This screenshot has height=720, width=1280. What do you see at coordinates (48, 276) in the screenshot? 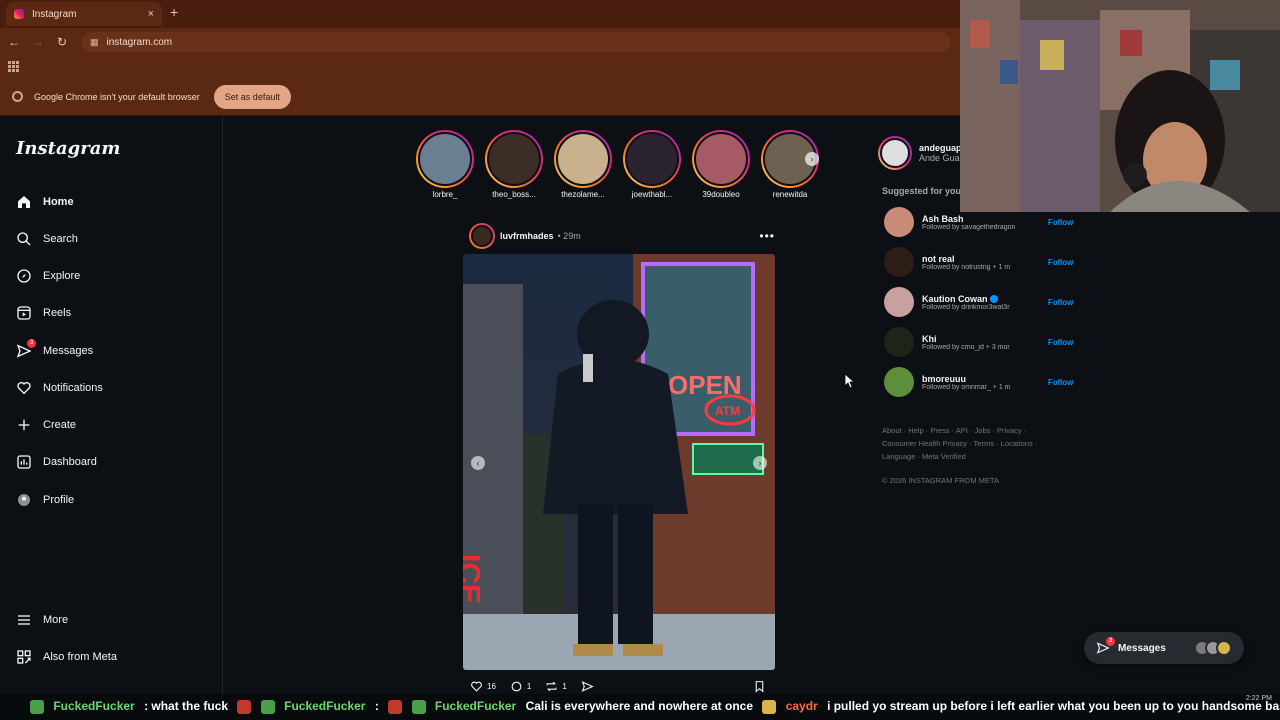
I see `sidebar-item-explore: Explore` at bounding box center [48, 276].